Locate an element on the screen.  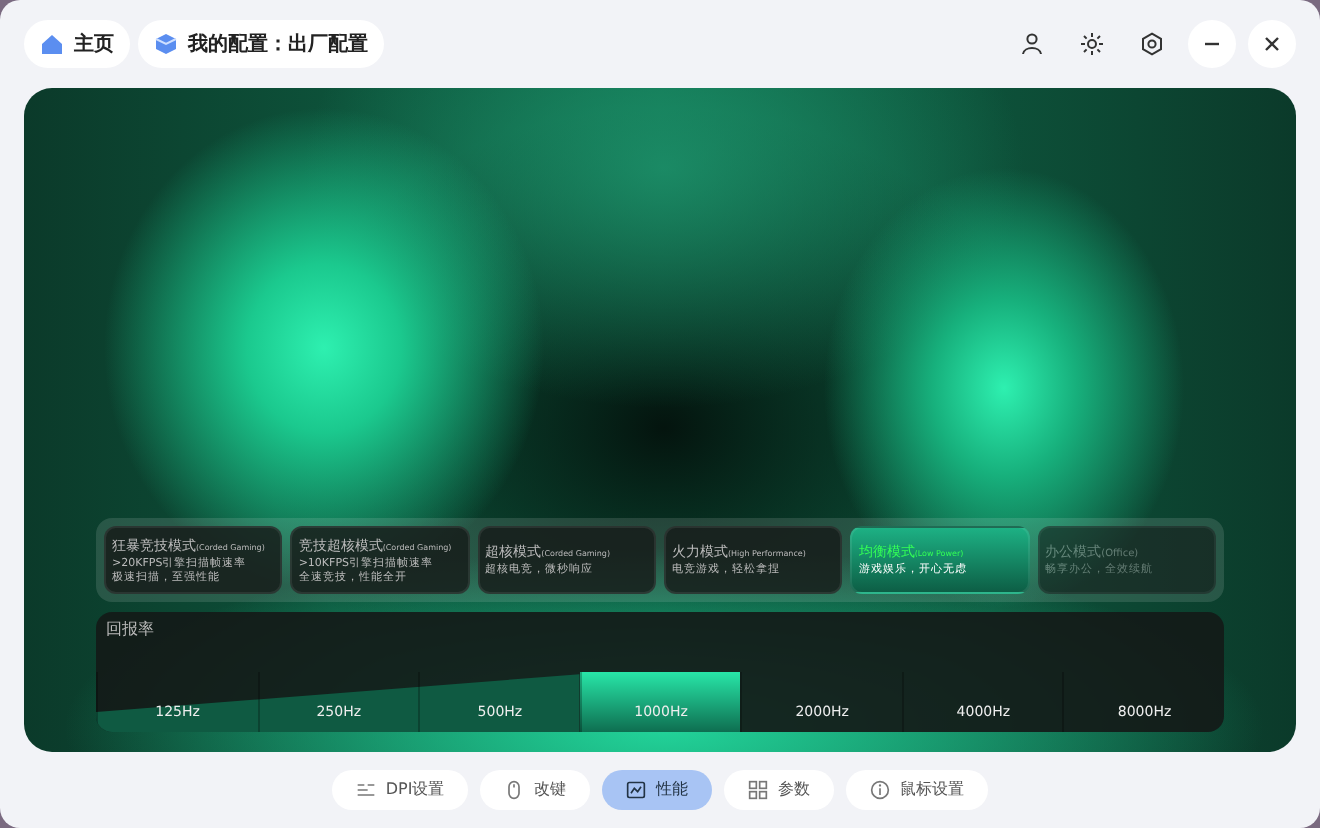
grid-icon is located at coordinates (758, 790).